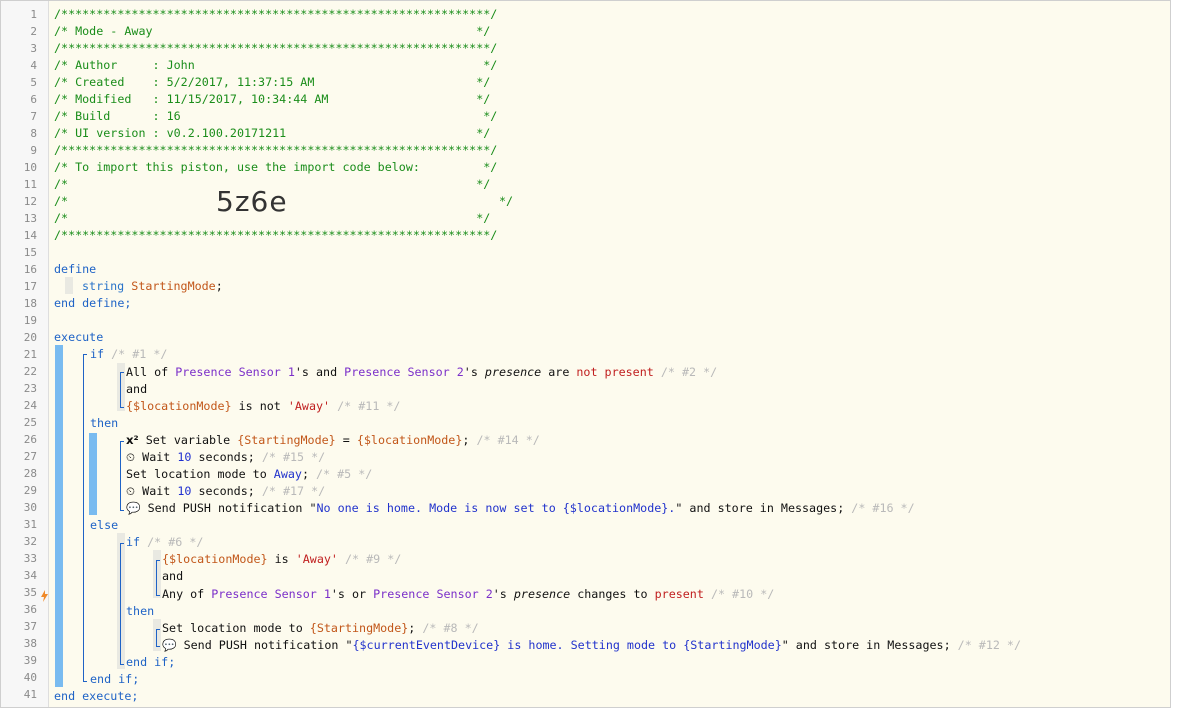  Describe the element at coordinates (30, 371) in the screenshot. I see `line-number: 22` at that location.